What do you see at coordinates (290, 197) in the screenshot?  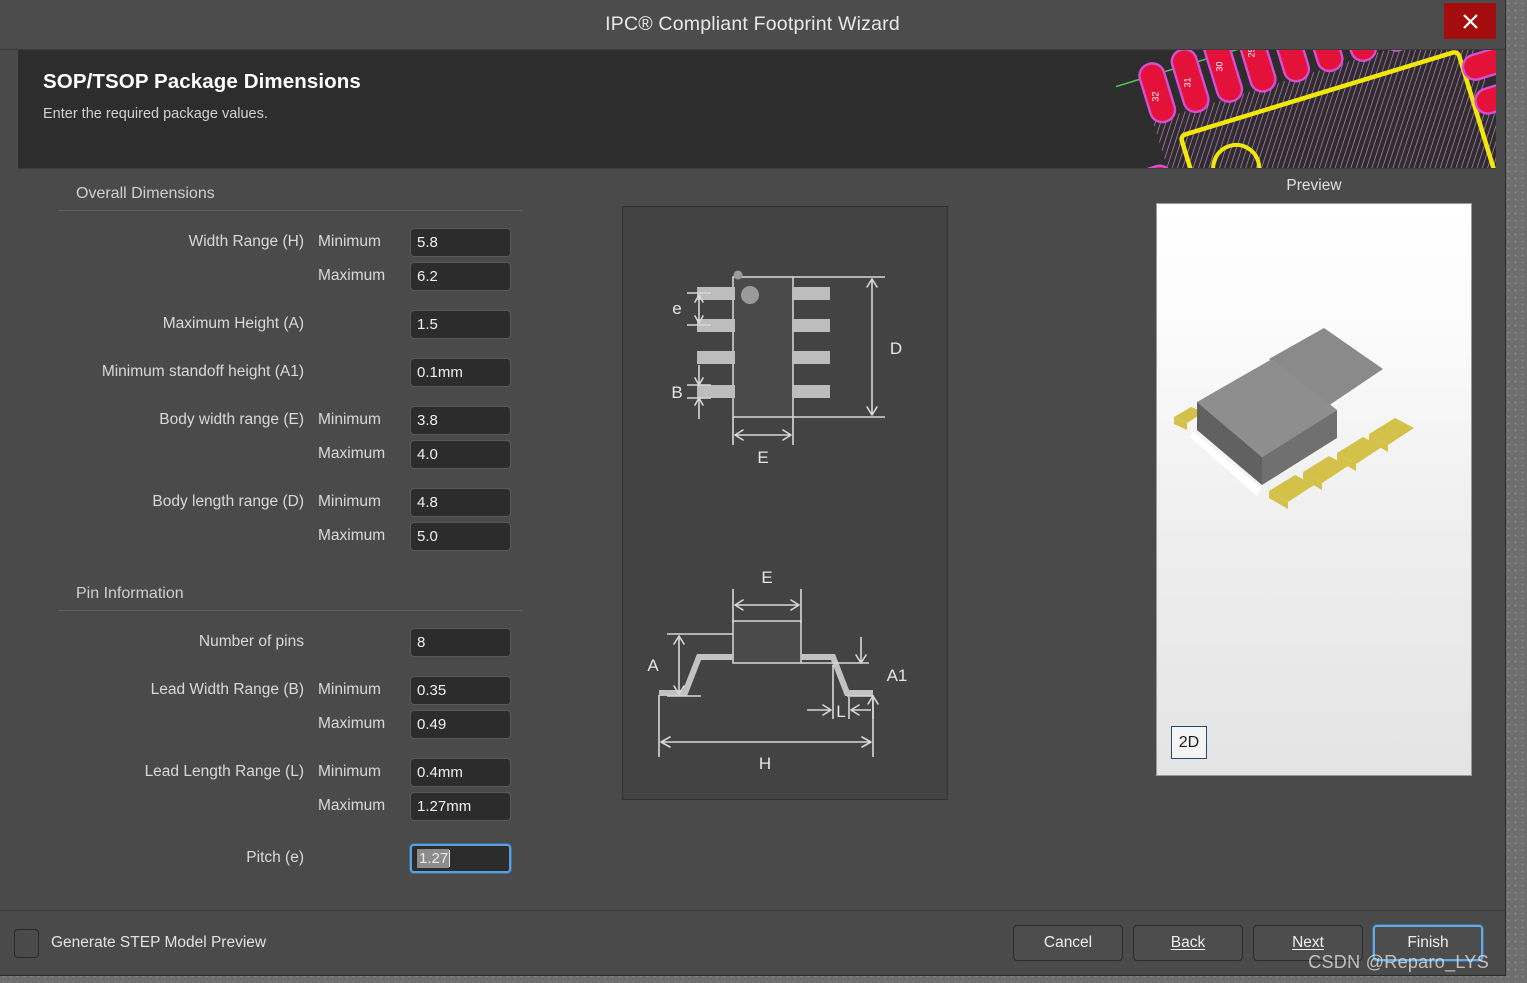 I see `section-overall-dimensions: Overall Dimensions` at bounding box center [290, 197].